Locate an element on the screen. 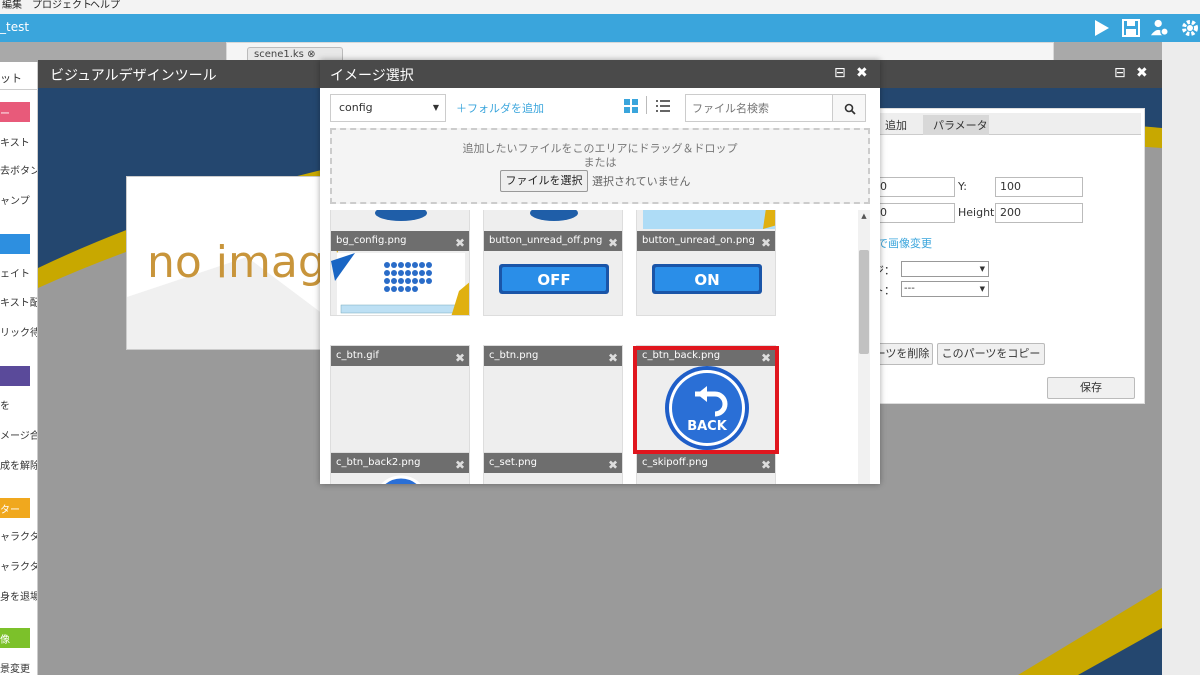 This screenshot has width=1200, height=675. image-tile: c_set.png ✖ is located at coordinates (553, 468).